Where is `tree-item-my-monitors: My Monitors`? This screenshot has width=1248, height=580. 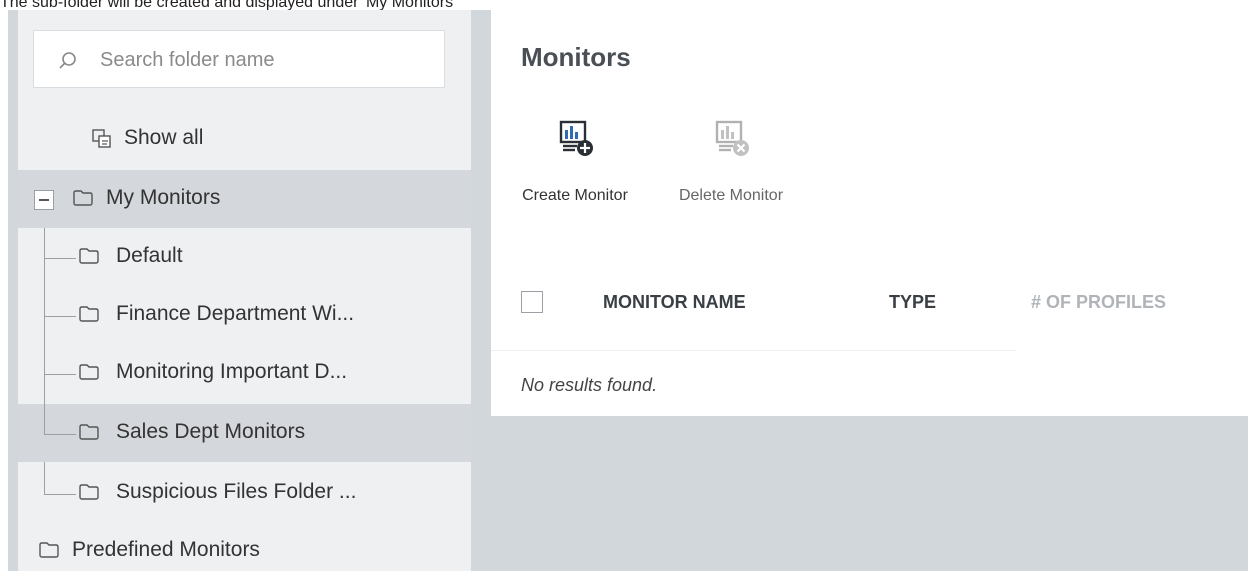 tree-item-my-monitors: My Monitors is located at coordinates (244, 199).